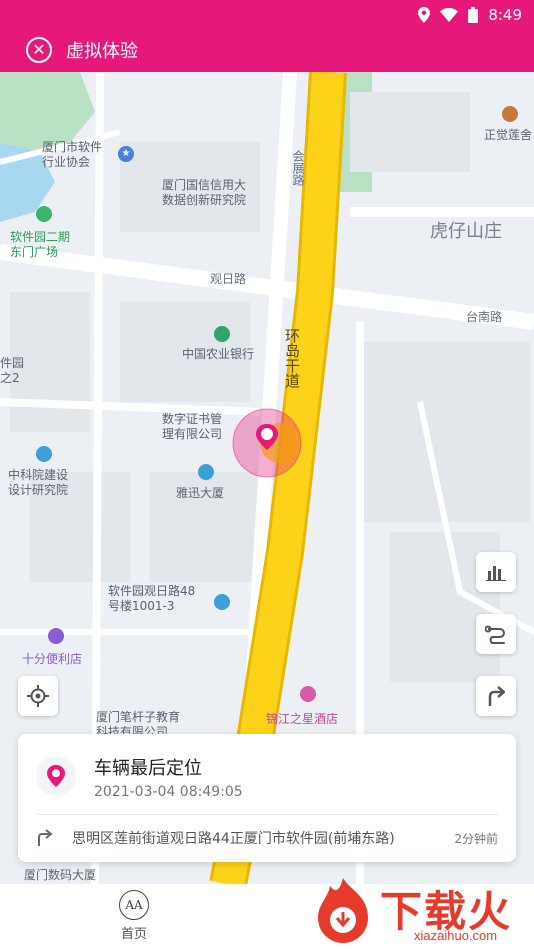 The width and height of the screenshot is (534, 949). I want to click on page-title: 虚拟体验, so click(102, 51).